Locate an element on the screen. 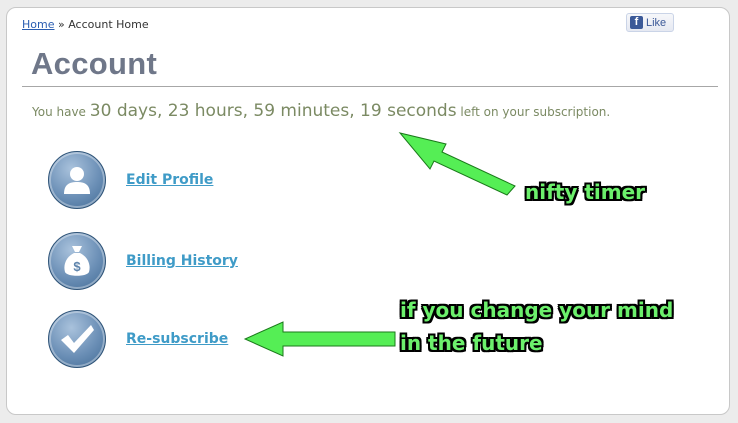 The image size is (738, 423). resubscribe-annotation-line1: if you change your mind is located at coordinates (537, 310).